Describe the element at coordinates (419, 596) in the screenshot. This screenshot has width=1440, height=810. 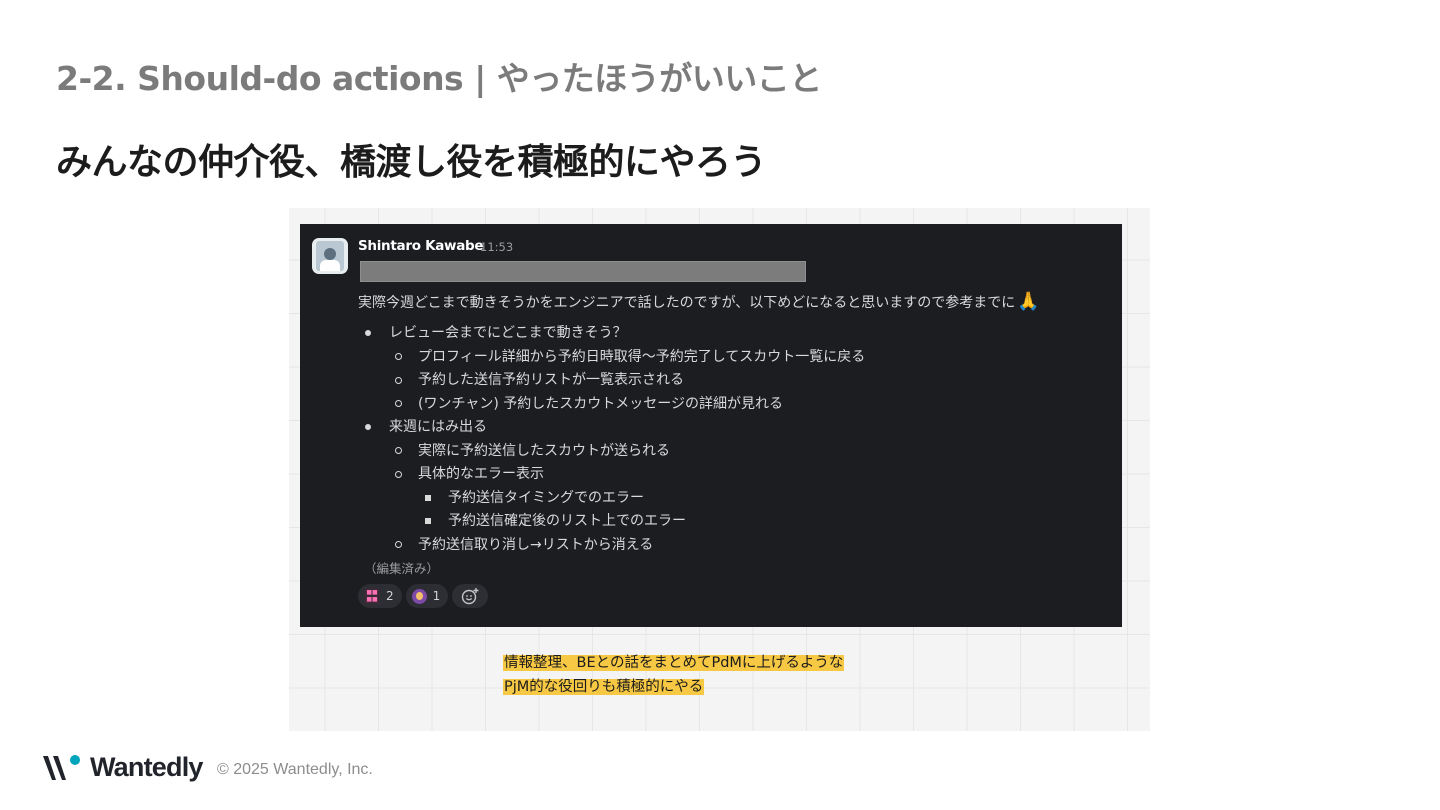
I see `person-emoji-icon` at that location.